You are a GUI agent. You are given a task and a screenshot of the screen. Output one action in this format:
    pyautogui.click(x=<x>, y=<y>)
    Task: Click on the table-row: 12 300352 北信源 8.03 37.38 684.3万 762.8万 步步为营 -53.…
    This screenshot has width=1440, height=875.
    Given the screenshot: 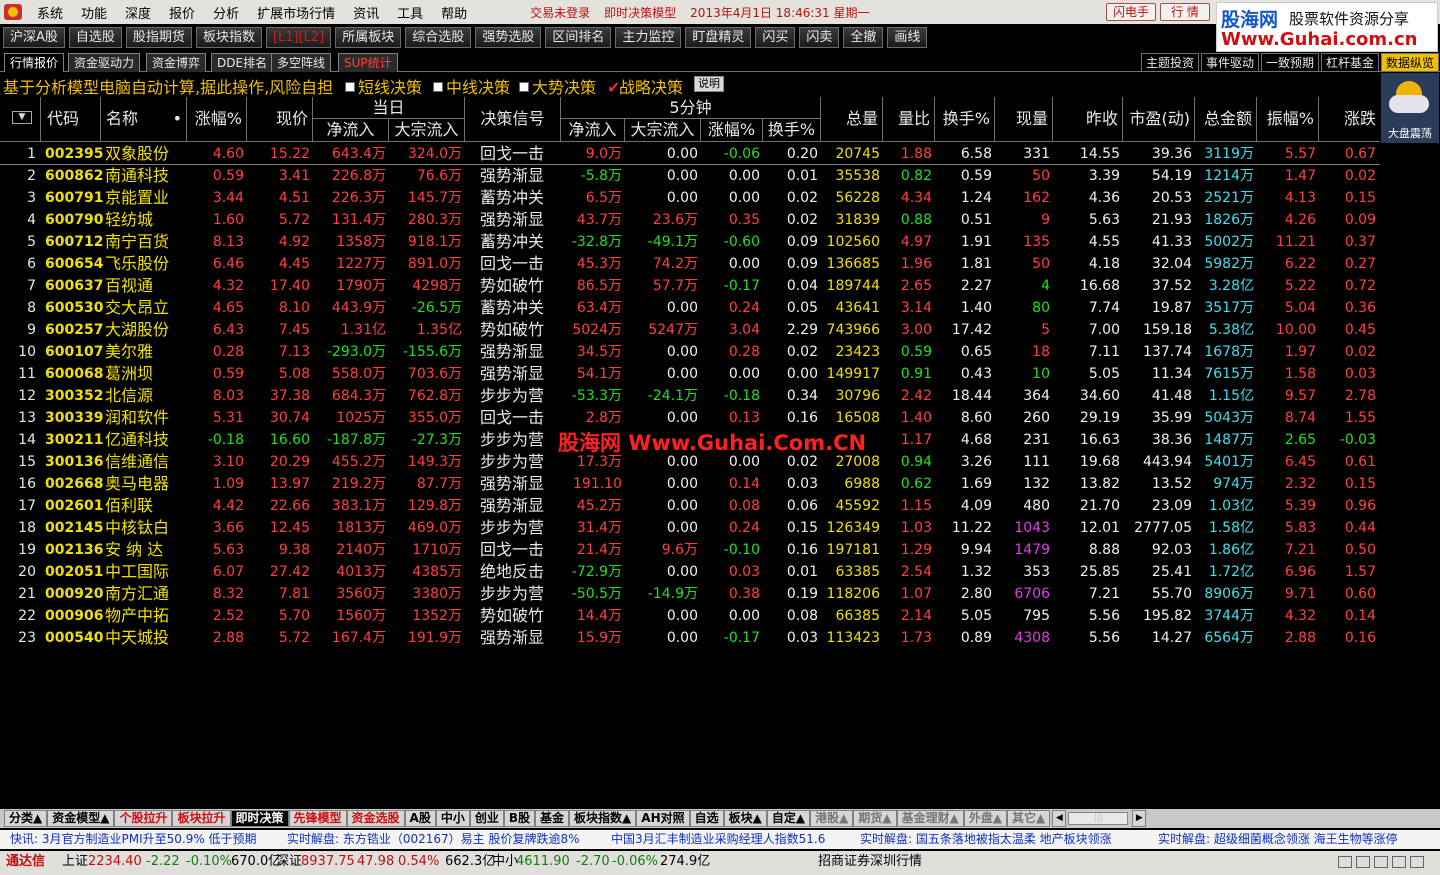 What is the action you would take?
    pyautogui.click(x=690, y=396)
    